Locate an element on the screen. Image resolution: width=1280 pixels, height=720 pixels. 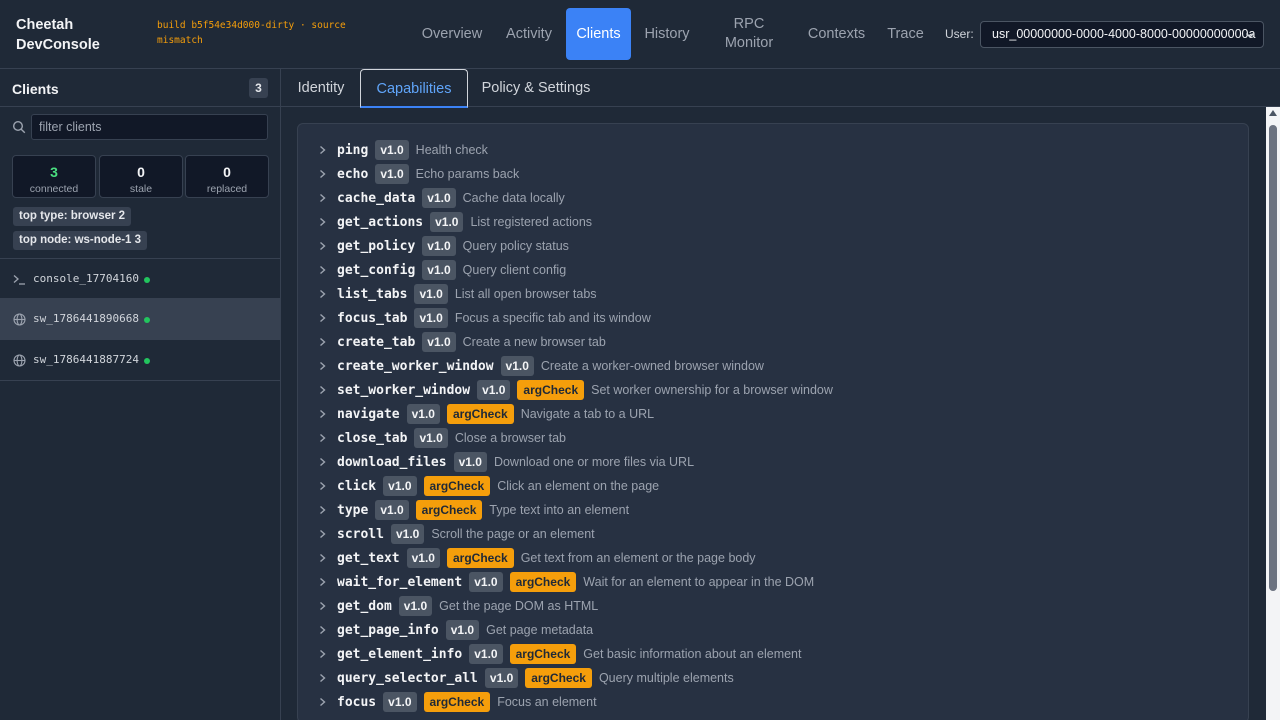
nav-tab-rpc-monitor: RPC Monitor is located at coordinates (749, 34).